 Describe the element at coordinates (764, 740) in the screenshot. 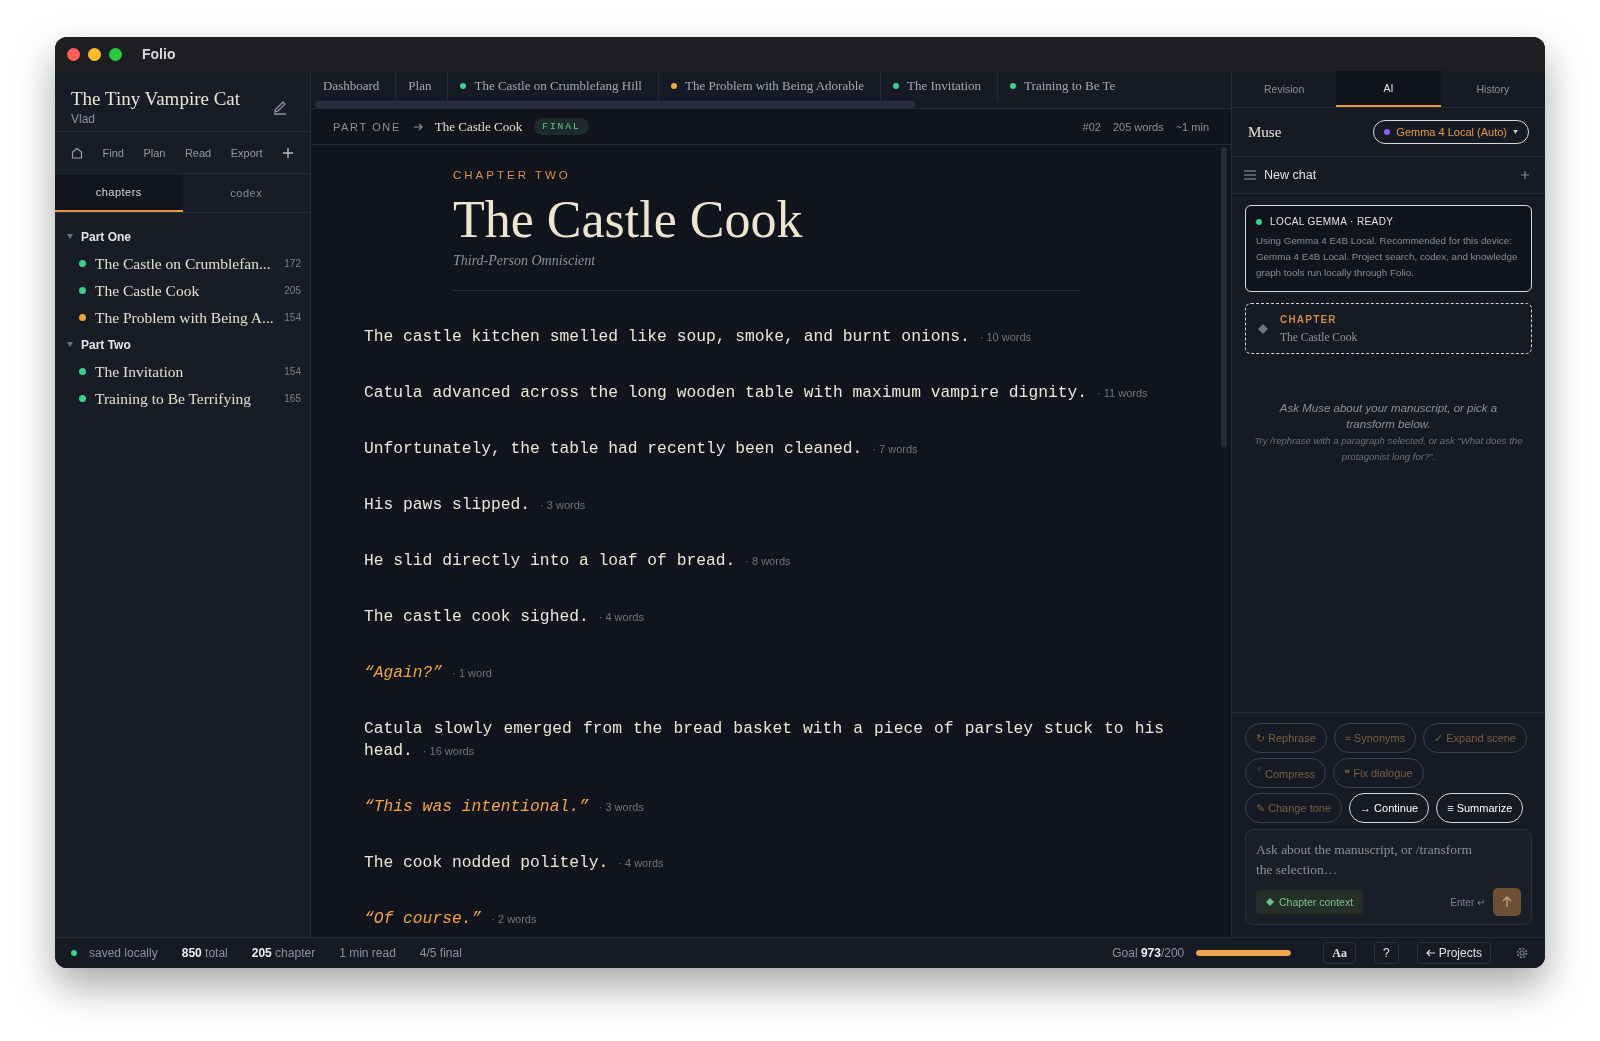

I see `paragraph: Catula slowly emerged from the bread basket with a piece of parsley stuck to his head. · 16 words` at that location.